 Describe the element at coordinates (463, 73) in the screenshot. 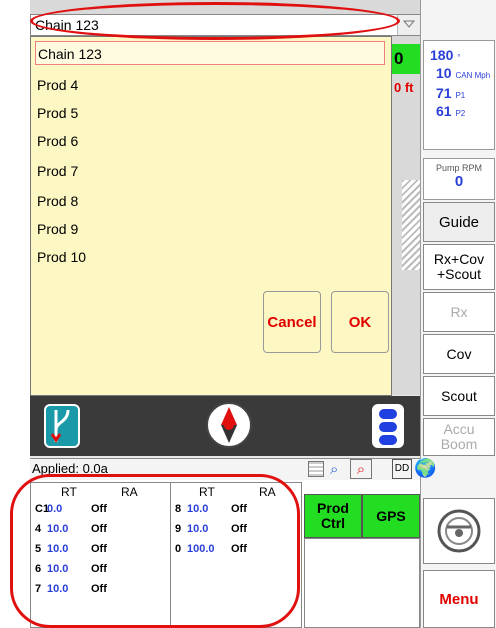

I see `speed-readout: 10 CAN Mph` at that location.